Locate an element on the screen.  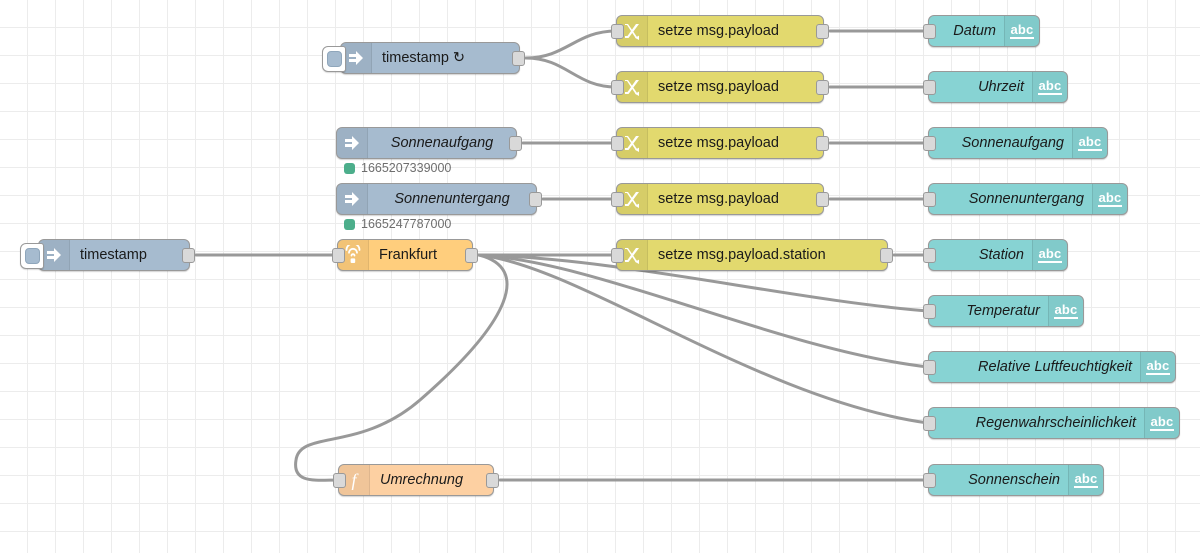
node-inject-sonnenuntergang: Sonnenuntergang is located at coordinates (439, 199).